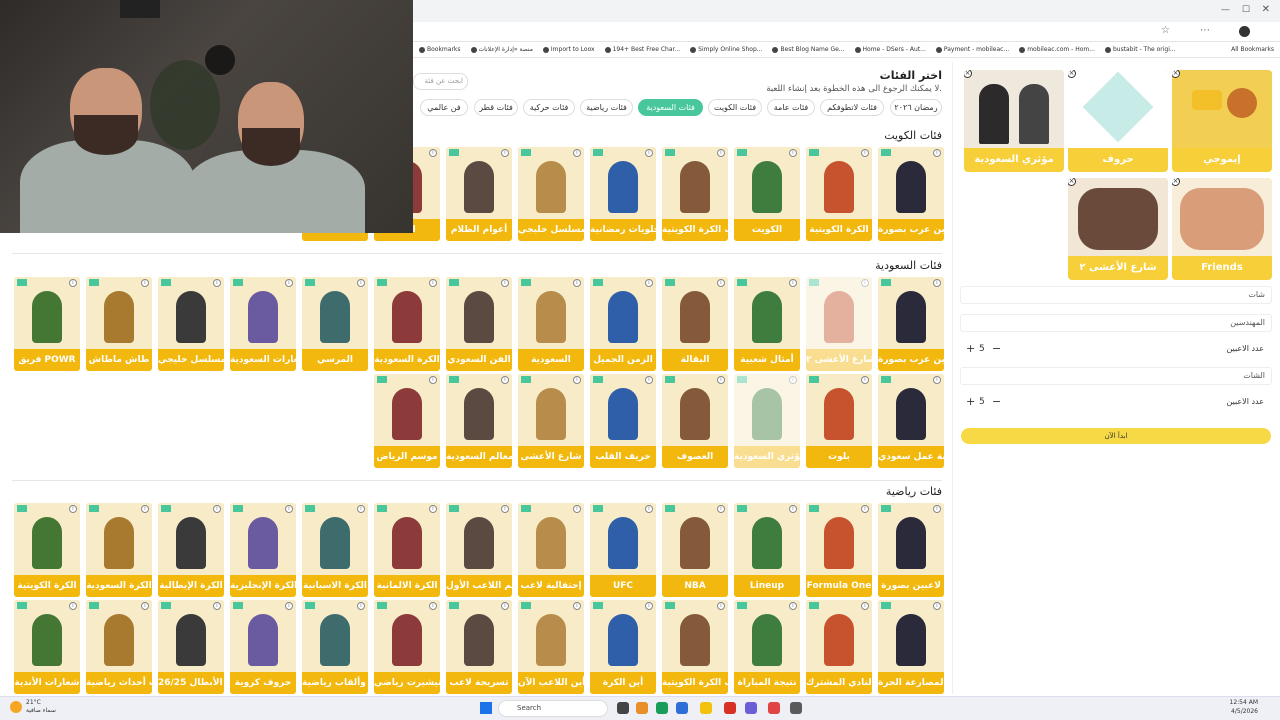  What do you see at coordinates (496, 107) in the screenshot?
I see `filter-chip: فئات قطر` at bounding box center [496, 107].